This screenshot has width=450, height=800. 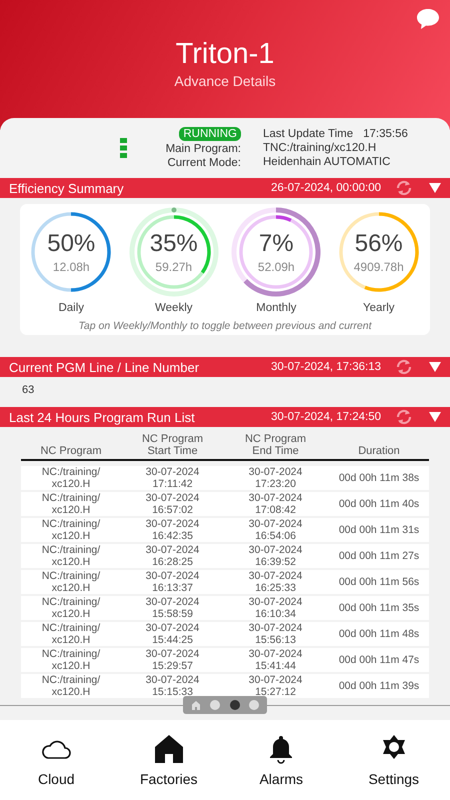 I want to click on column-header: Duration, so click(x=379, y=451).